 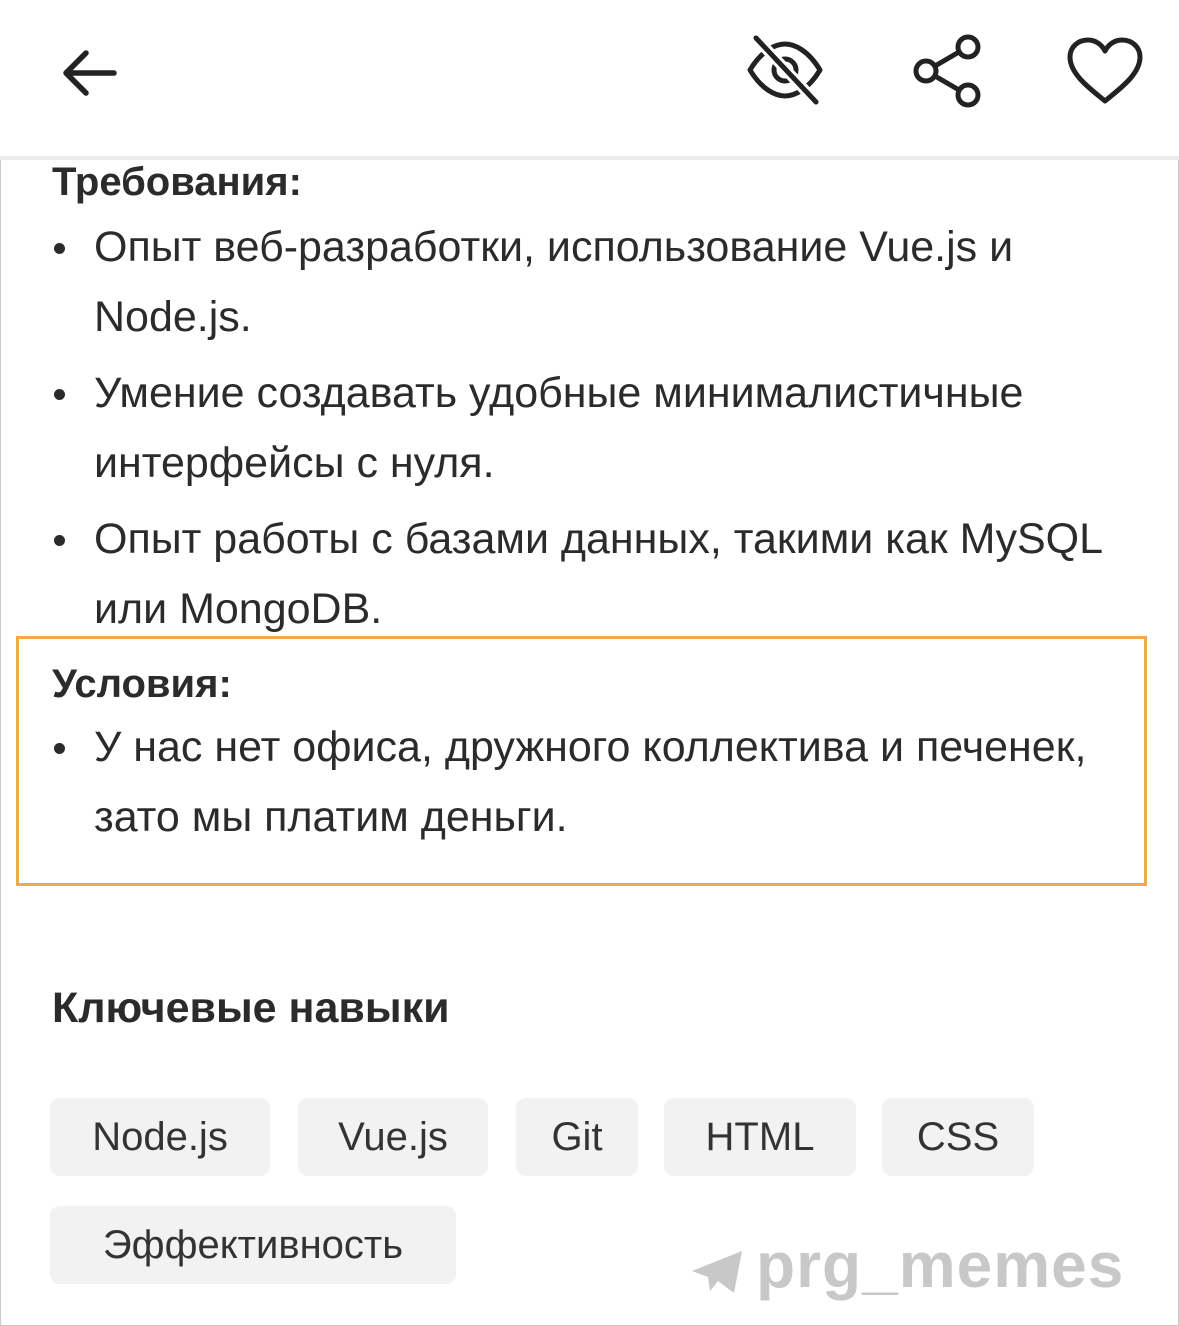 What do you see at coordinates (160, 1137) in the screenshot?
I see `skill-chip-nodejs: Node.js` at bounding box center [160, 1137].